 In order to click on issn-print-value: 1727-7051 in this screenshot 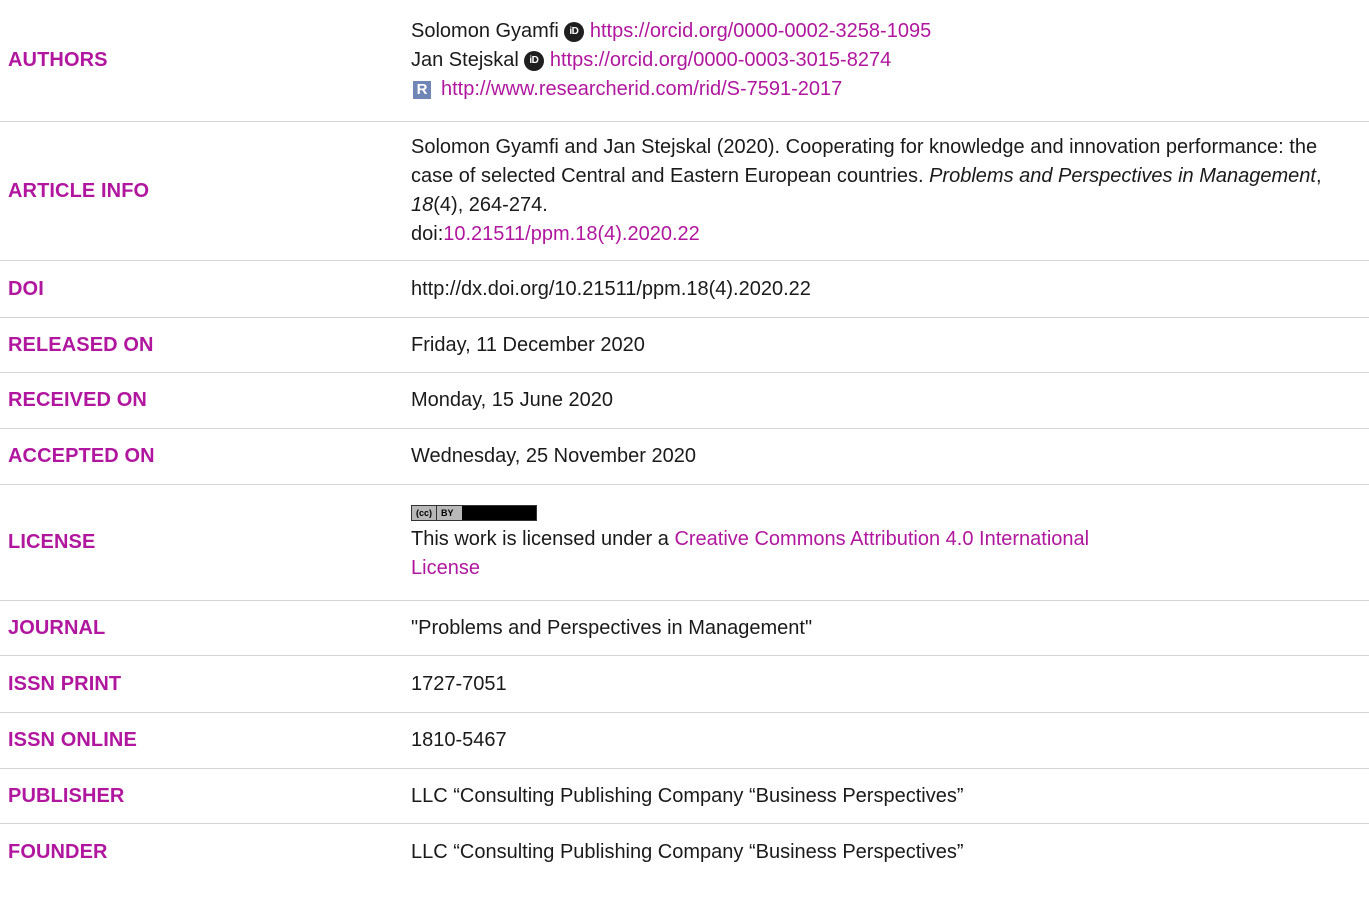, I will do `click(459, 683)`.